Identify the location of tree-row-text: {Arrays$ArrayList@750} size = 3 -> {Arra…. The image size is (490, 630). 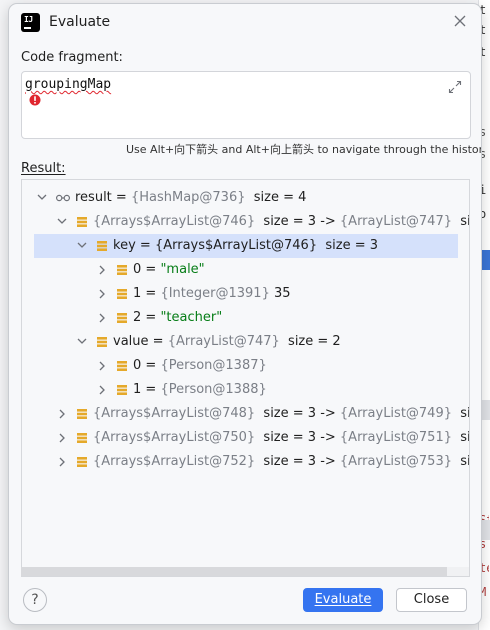
(281, 438).